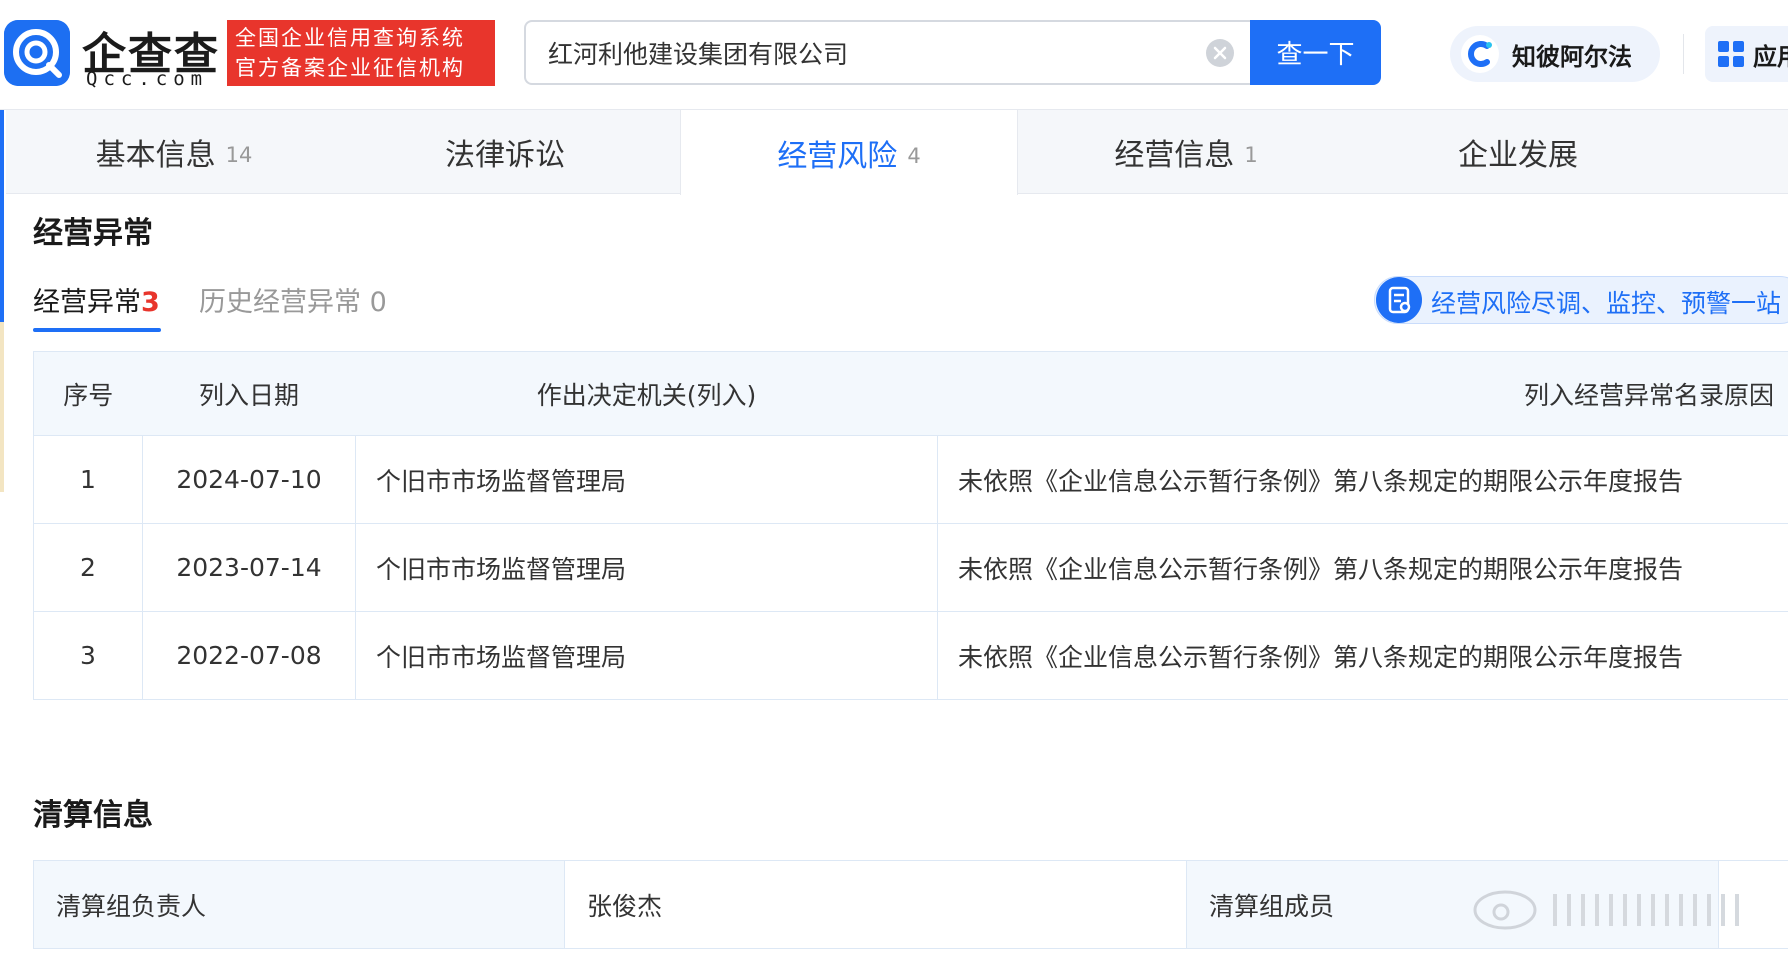 The height and width of the screenshot is (960, 1788). I want to click on table-header-row: 序号 列入日期 作出决定机关(列入) 列入经营异常名录原因, so click(910, 393).